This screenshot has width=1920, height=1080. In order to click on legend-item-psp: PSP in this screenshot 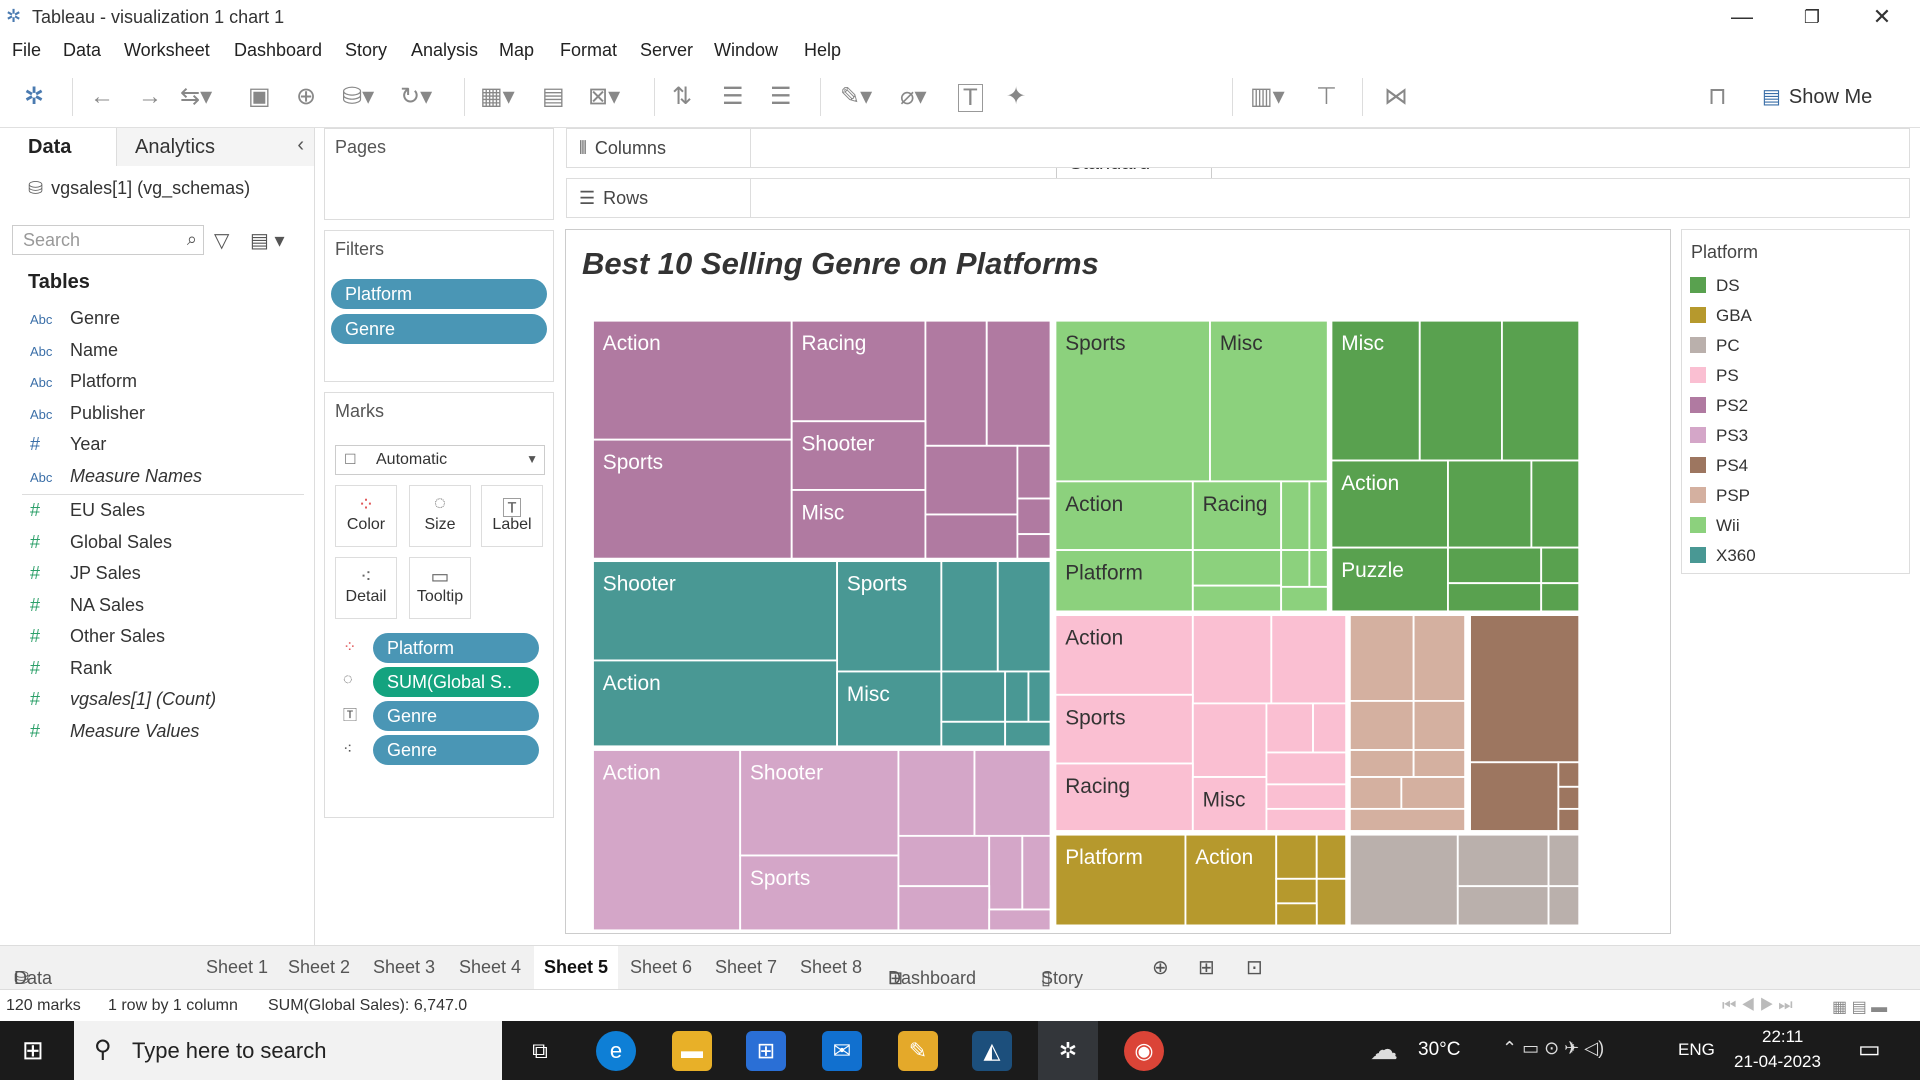, I will do `click(1720, 496)`.